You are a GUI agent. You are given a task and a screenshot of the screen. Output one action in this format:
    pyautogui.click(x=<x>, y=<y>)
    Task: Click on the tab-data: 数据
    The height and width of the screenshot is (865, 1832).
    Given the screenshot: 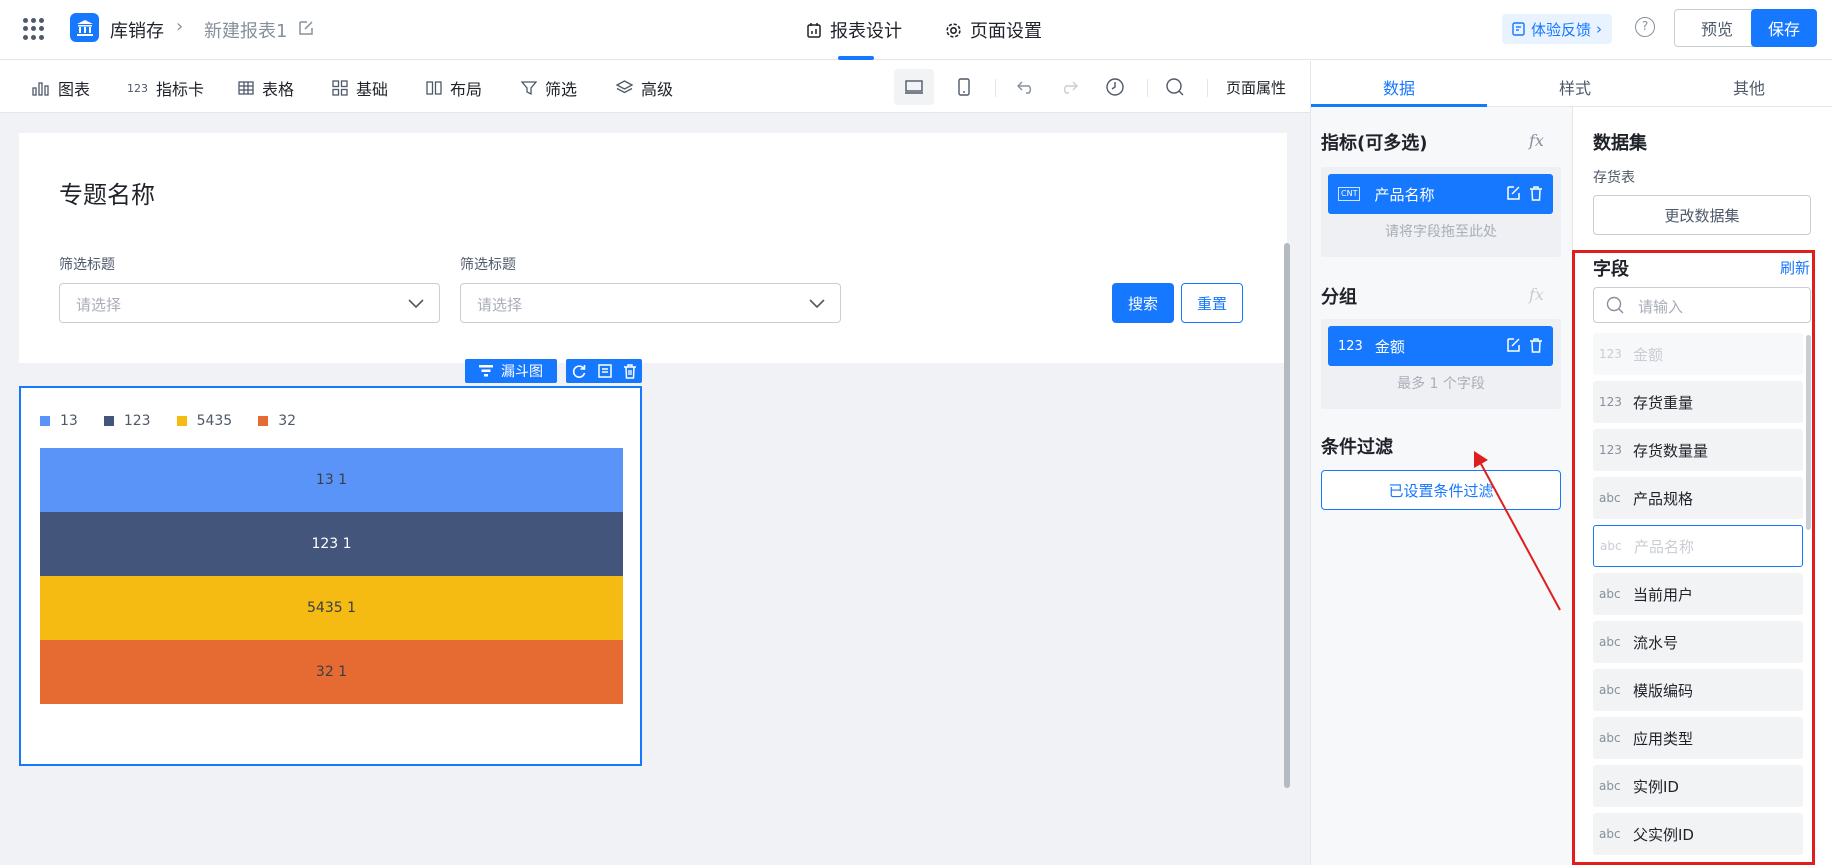 What is the action you would take?
    pyautogui.click(x=1399, y=87)
    